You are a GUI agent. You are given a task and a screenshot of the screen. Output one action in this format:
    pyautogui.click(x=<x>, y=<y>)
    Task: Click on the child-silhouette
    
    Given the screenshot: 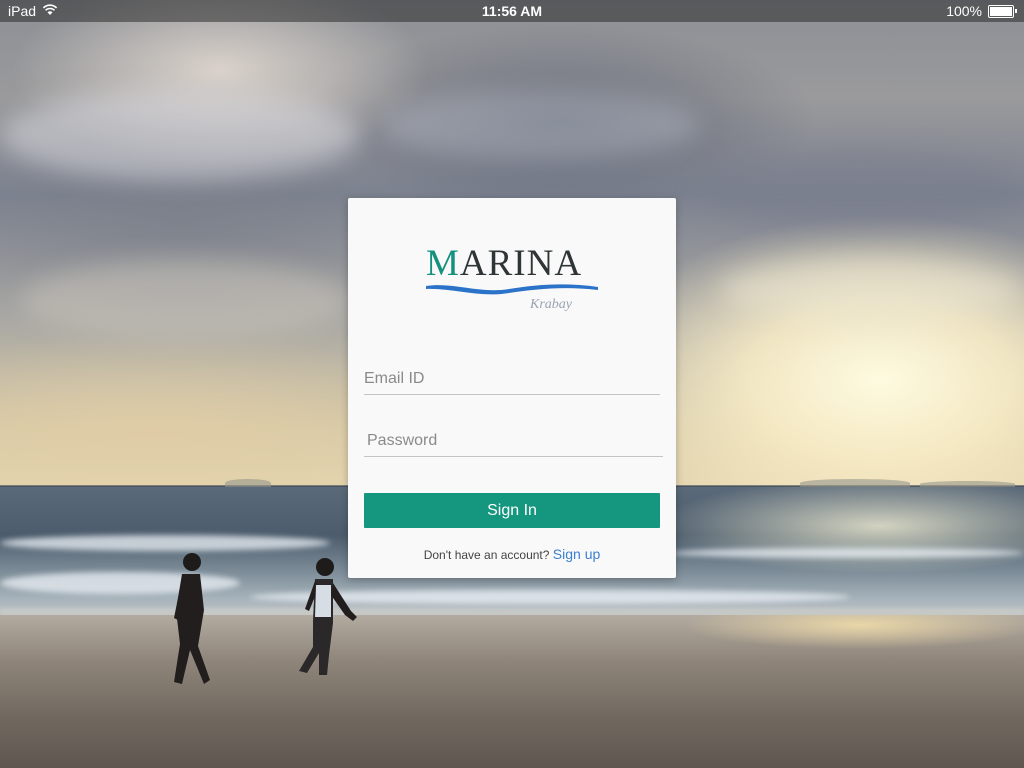 What is the action you would take?
    pyautogui.click(x=192, y=618)
    